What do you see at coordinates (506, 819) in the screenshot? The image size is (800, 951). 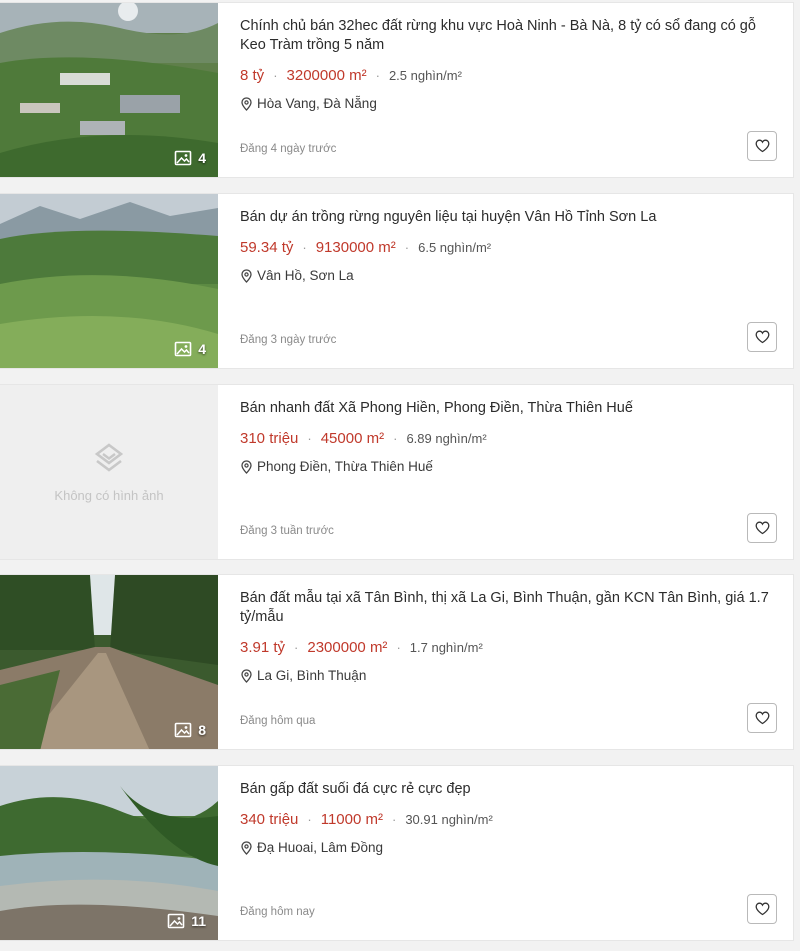 I see `price-row: 340 triệu · 11000 m² · 30.91 nghìn/m²` at bounding box center [506, 819].